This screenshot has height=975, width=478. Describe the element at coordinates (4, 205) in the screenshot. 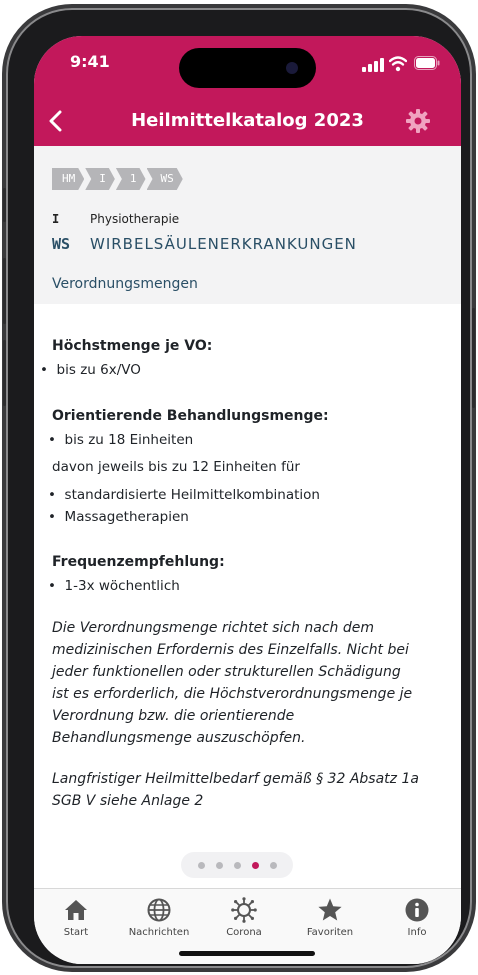

I see `mute-switch` at that location.